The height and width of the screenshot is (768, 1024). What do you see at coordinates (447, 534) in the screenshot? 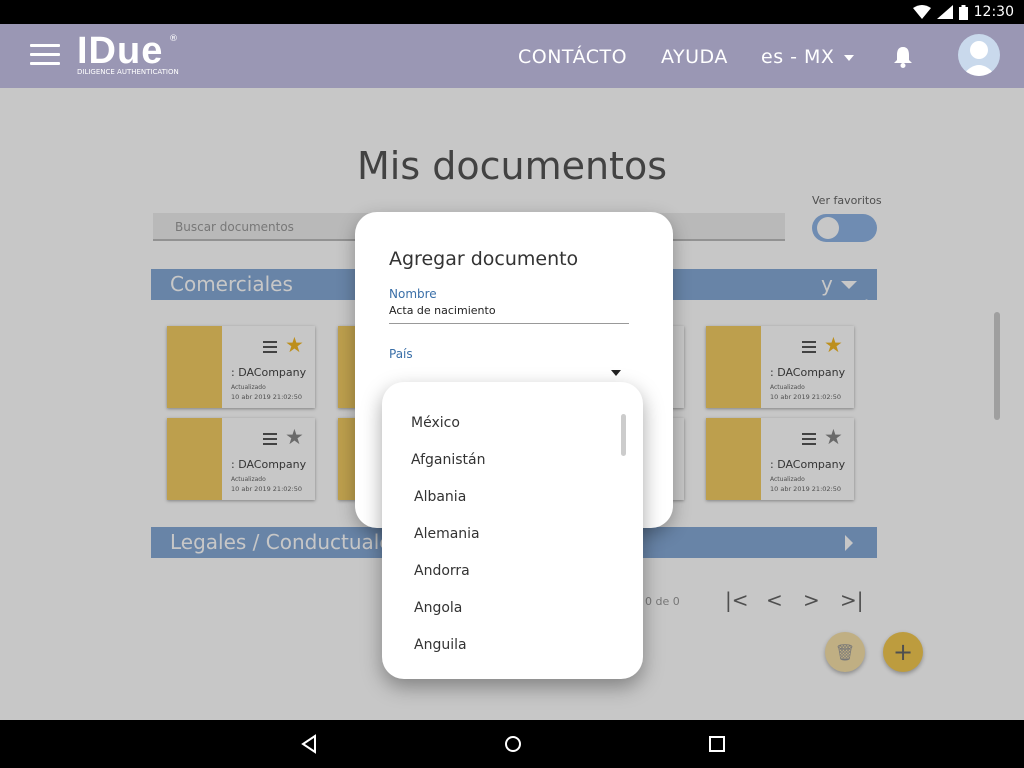
I see `dropdown-option: Alemania` at bounding box center [447, 534].